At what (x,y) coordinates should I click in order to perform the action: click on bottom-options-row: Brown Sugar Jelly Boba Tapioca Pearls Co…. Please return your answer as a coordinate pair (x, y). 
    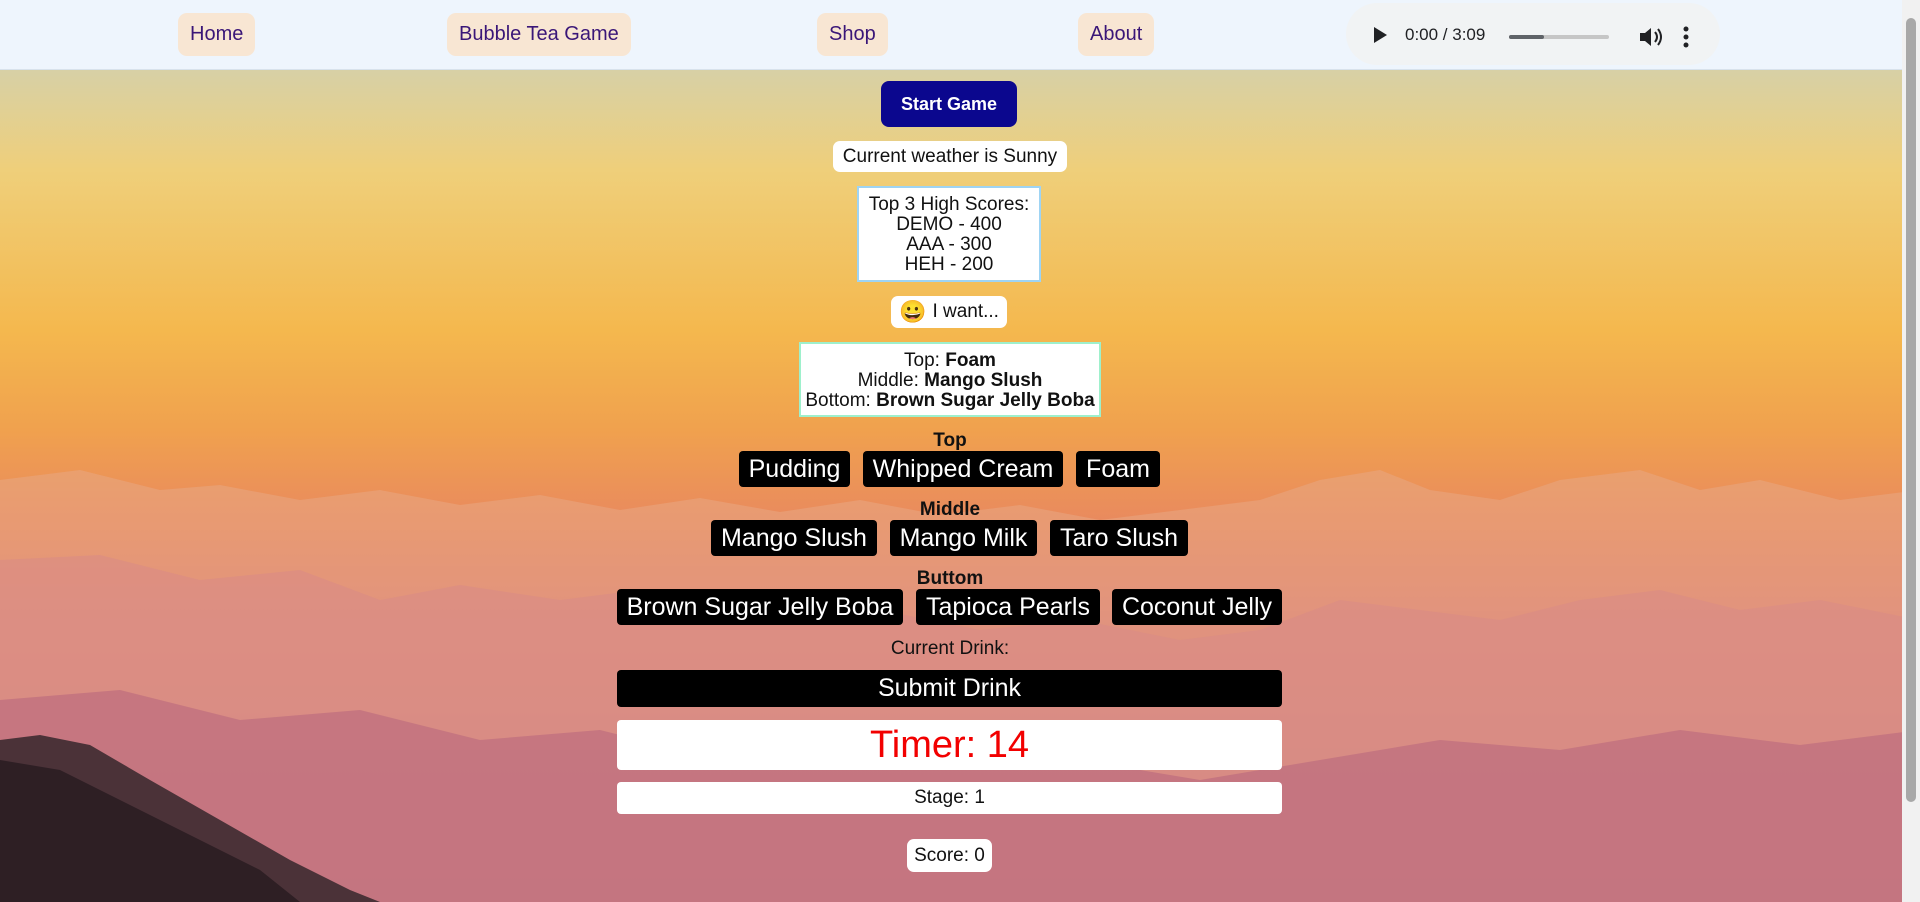
    Looking at the image, I should click on (960, 607).